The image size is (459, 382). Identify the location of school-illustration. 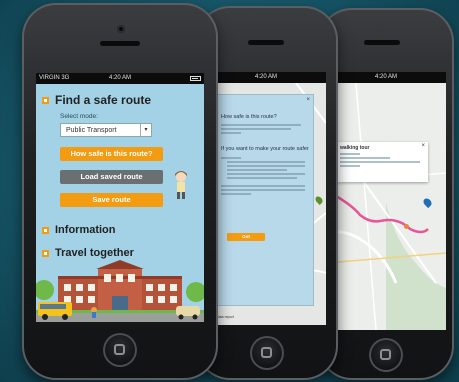
(120, 291).